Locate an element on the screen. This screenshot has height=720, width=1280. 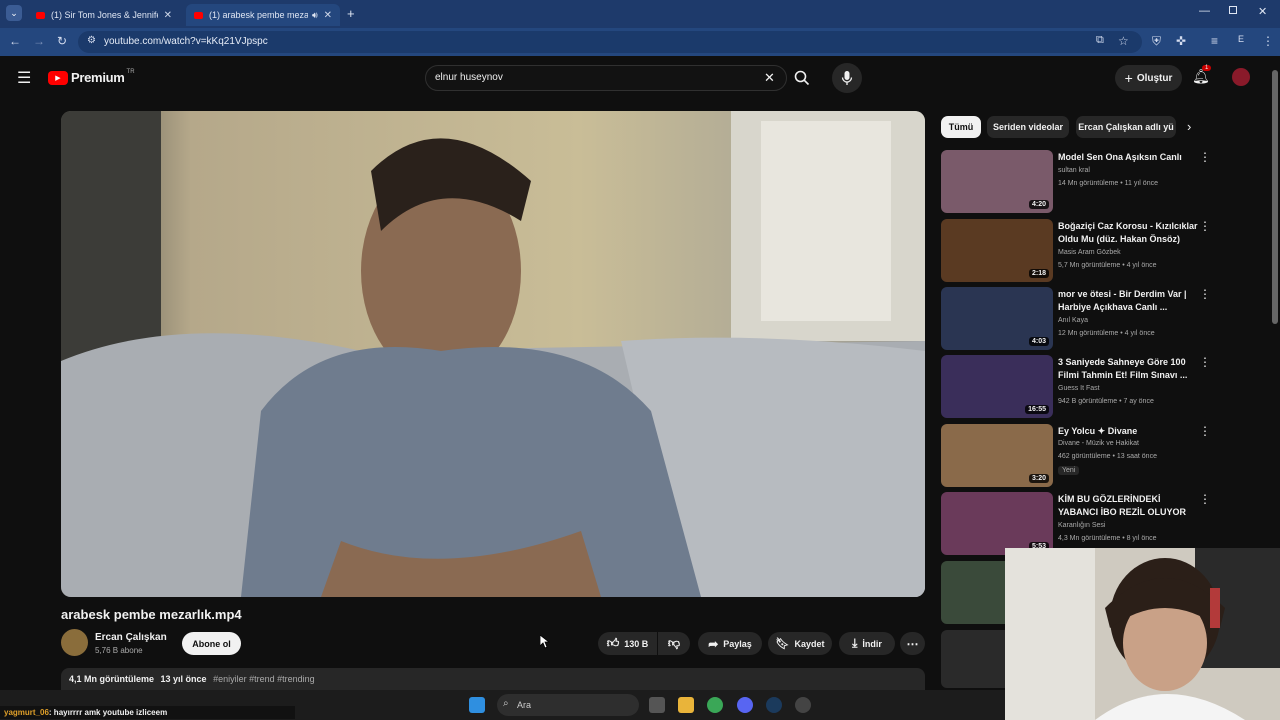
account-avatar is located at coordinates (1241, 77).